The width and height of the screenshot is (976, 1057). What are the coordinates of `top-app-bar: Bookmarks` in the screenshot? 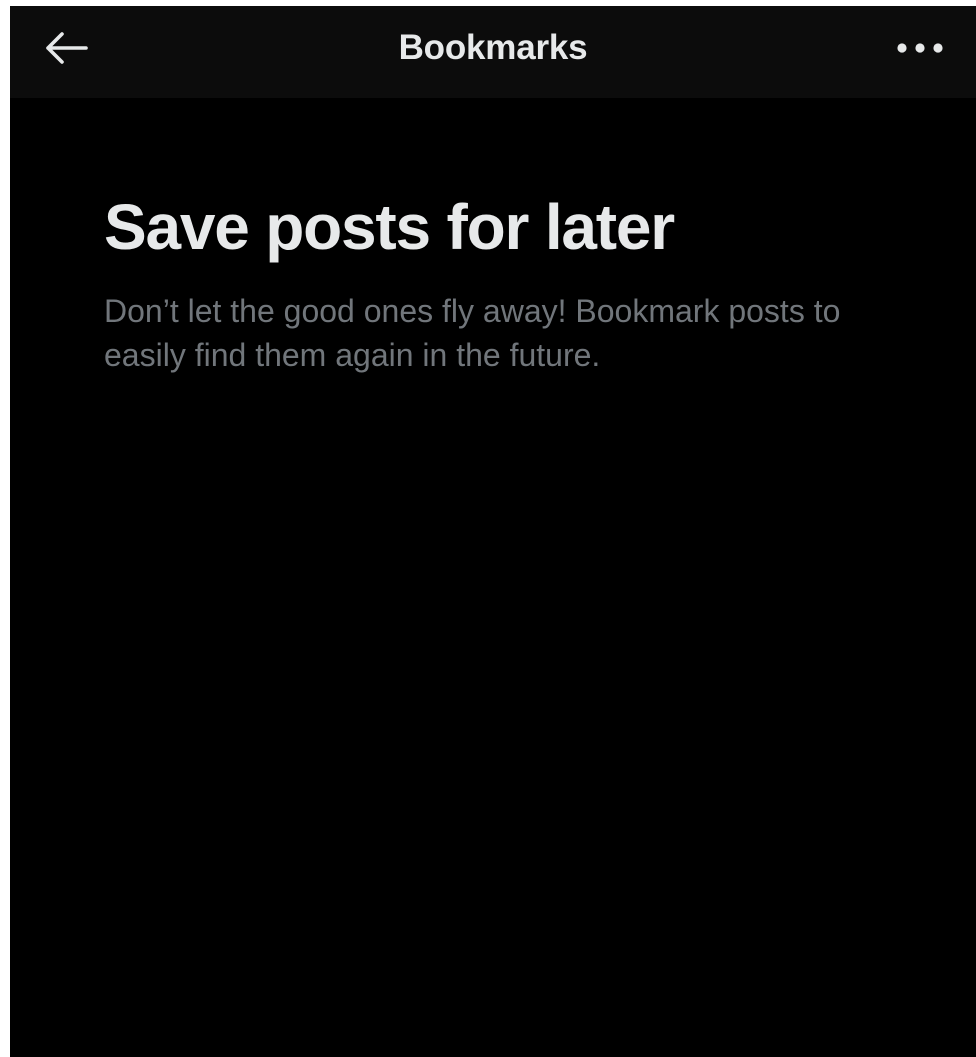 It's located at (493, 52).